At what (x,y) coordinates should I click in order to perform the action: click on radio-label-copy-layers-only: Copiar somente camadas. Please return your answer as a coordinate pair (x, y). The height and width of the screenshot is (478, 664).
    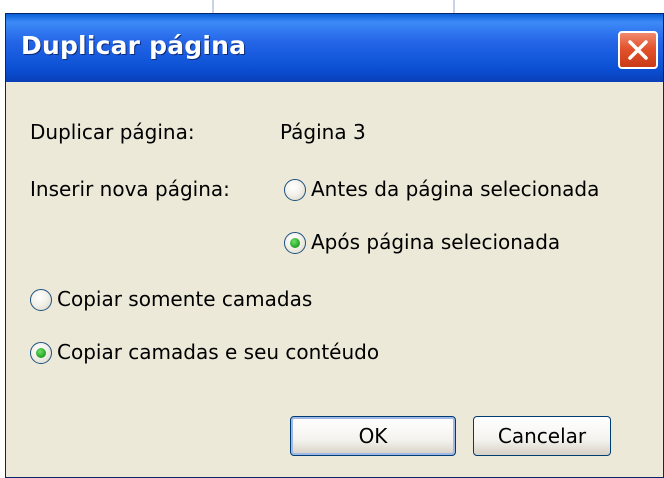
    Looking at the image, I should click on (185, 299).